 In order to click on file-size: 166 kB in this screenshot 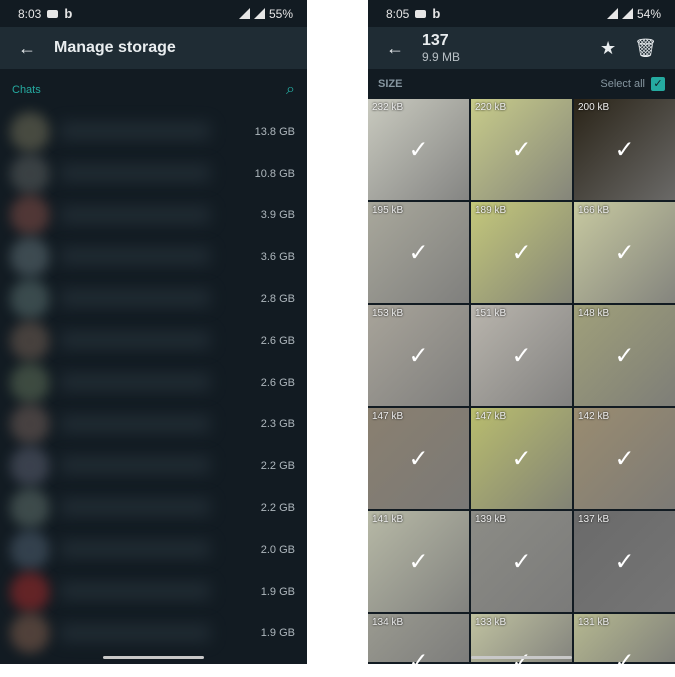, I will do `click(594, 210)`.